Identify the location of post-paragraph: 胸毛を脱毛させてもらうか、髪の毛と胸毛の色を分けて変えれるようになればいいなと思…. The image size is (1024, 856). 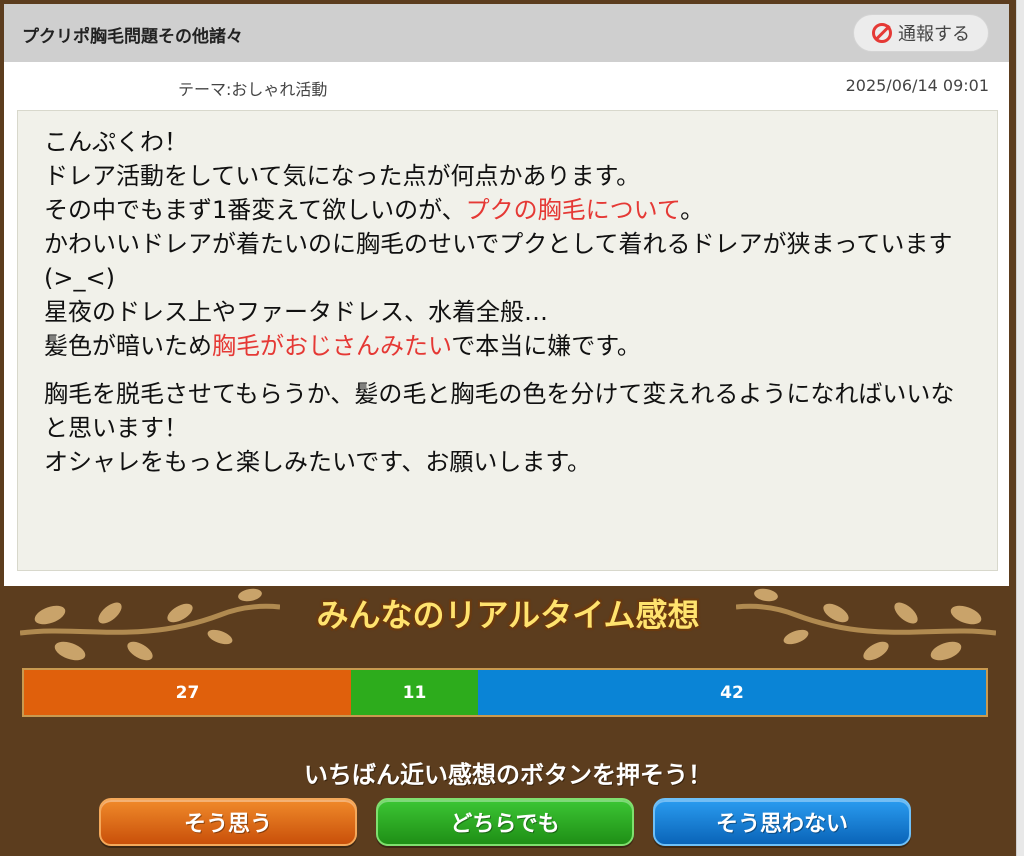
(507, 428).